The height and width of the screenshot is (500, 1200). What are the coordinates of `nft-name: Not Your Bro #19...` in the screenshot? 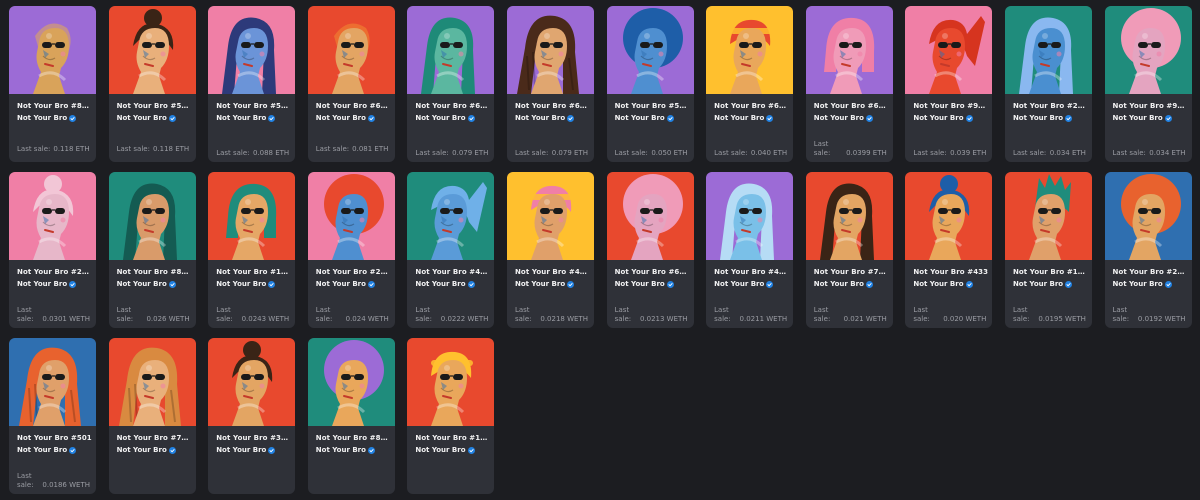 It's located at (1050, 272).